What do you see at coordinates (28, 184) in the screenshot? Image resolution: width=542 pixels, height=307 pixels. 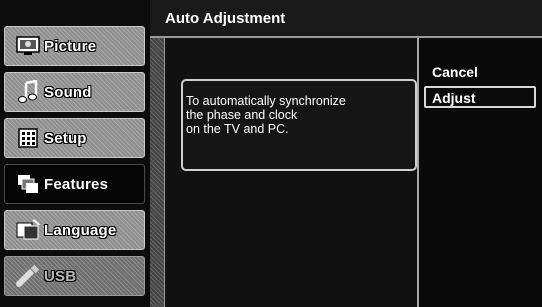 I see `features-icon` at bounding box center [28, 184].